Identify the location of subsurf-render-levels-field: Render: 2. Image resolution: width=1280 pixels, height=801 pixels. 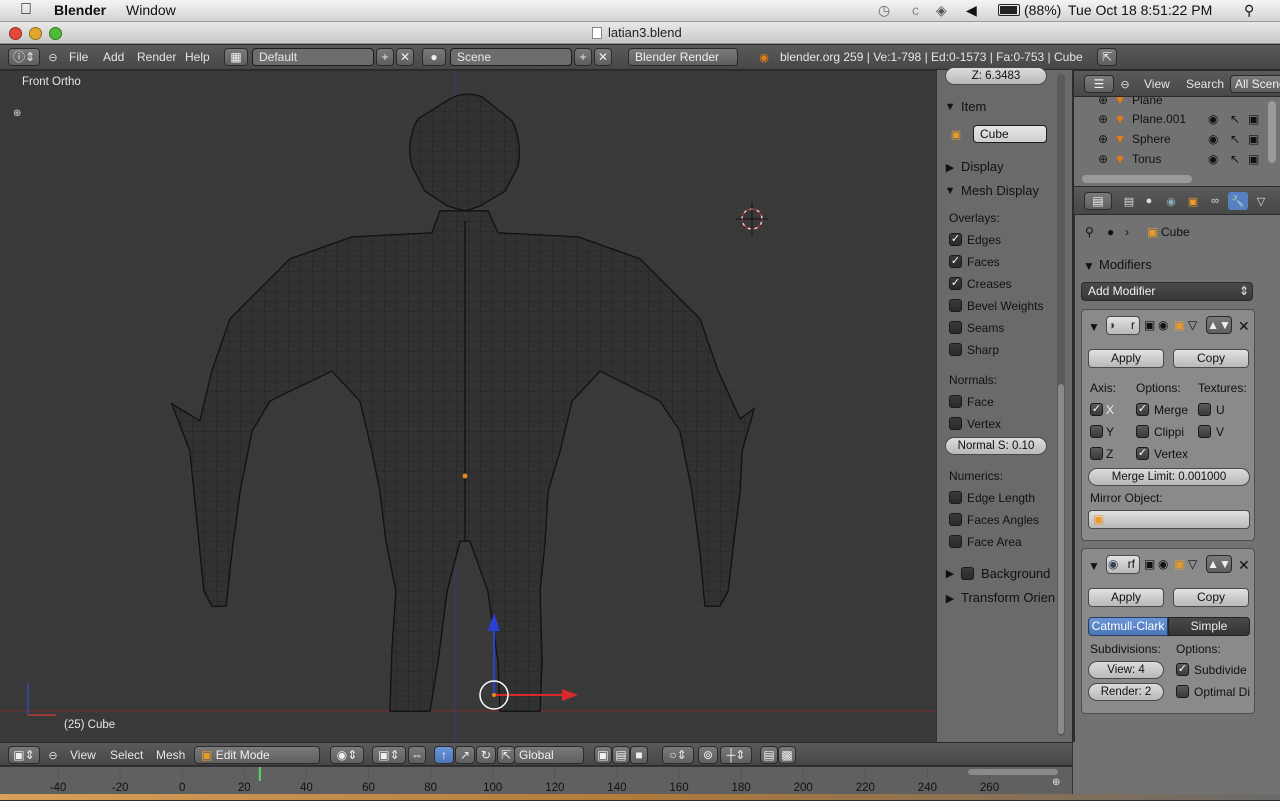
(1126, 692).